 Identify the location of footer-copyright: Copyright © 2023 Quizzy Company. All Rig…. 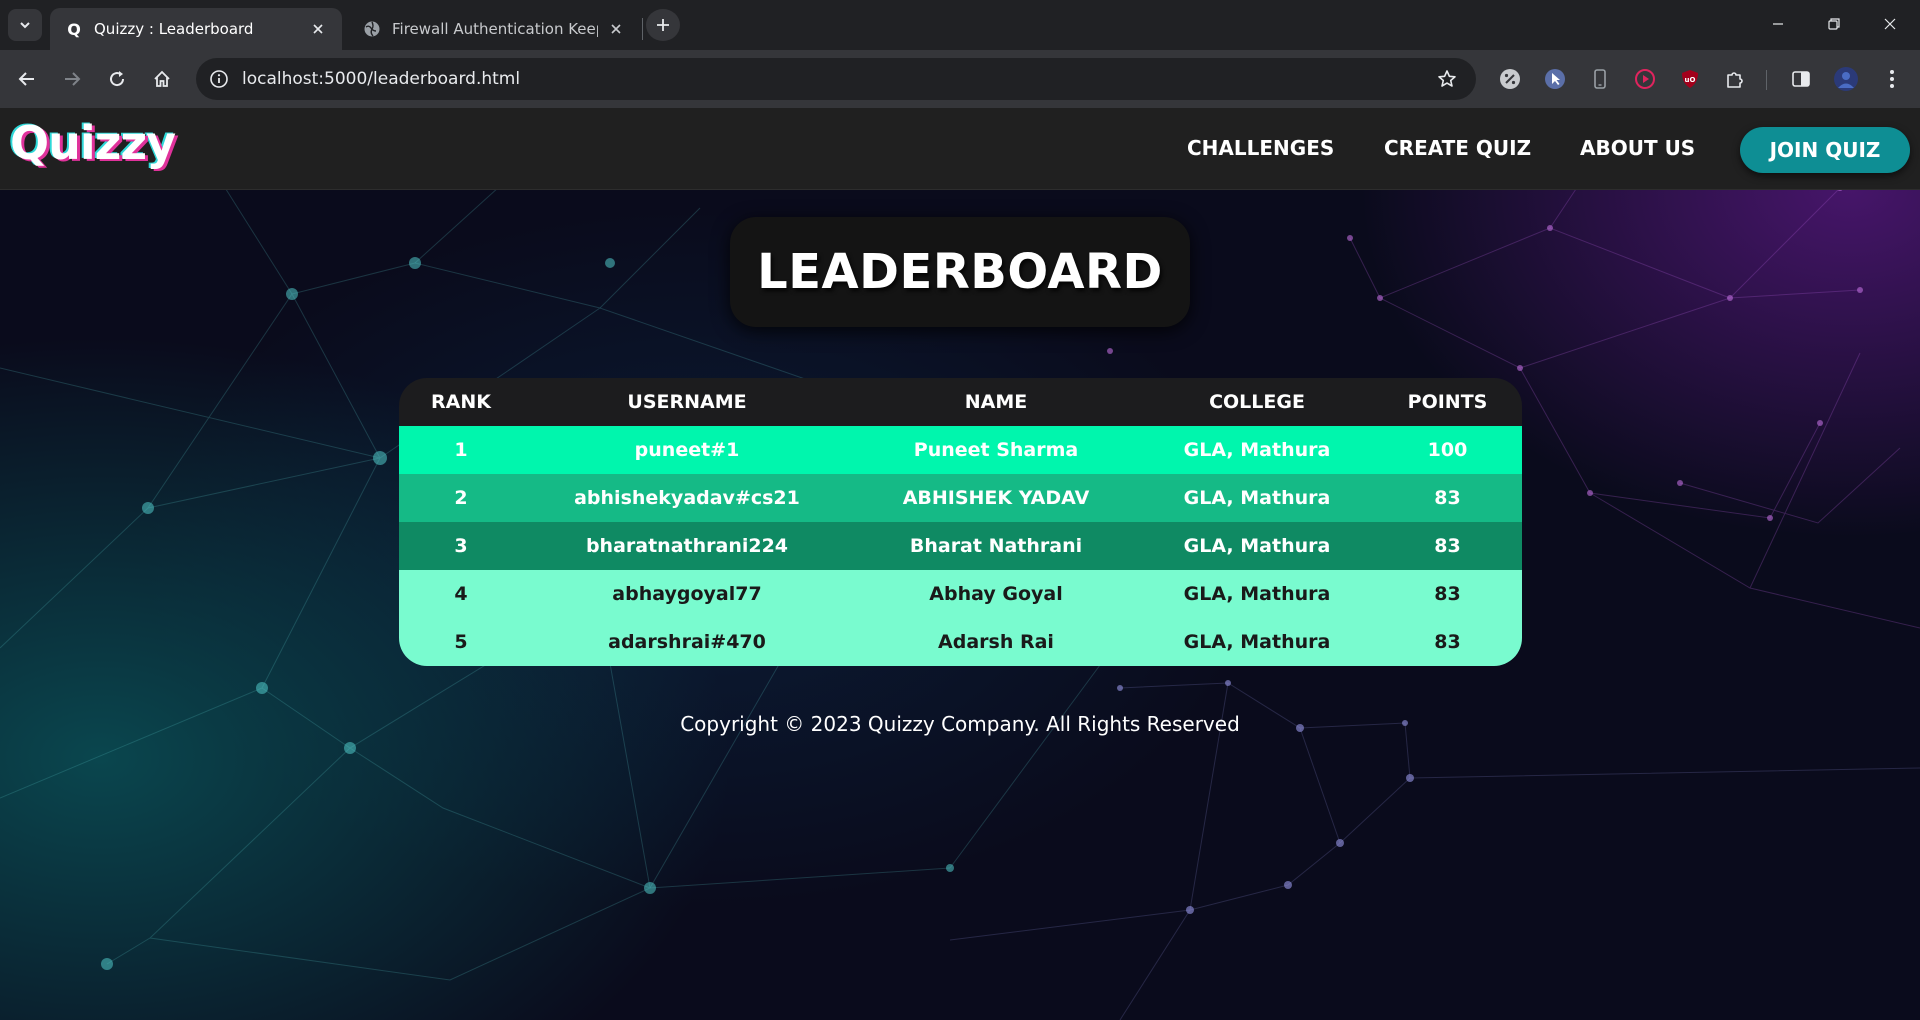
(960, 724).